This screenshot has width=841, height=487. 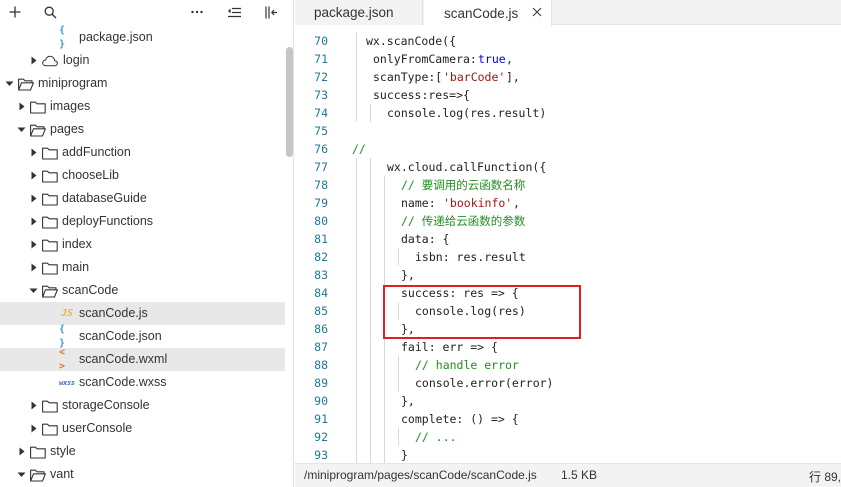 I want to click on tree-item: index, so click(x=142, y=244).